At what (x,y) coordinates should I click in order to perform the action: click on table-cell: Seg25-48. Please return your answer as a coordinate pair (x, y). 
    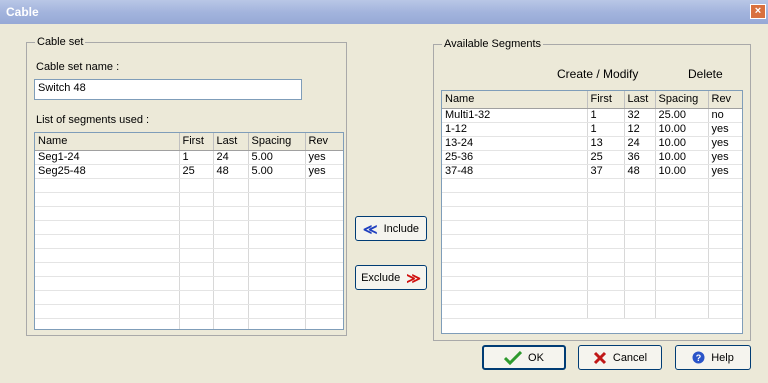
    Looking at the image, I should click on (107, 171).